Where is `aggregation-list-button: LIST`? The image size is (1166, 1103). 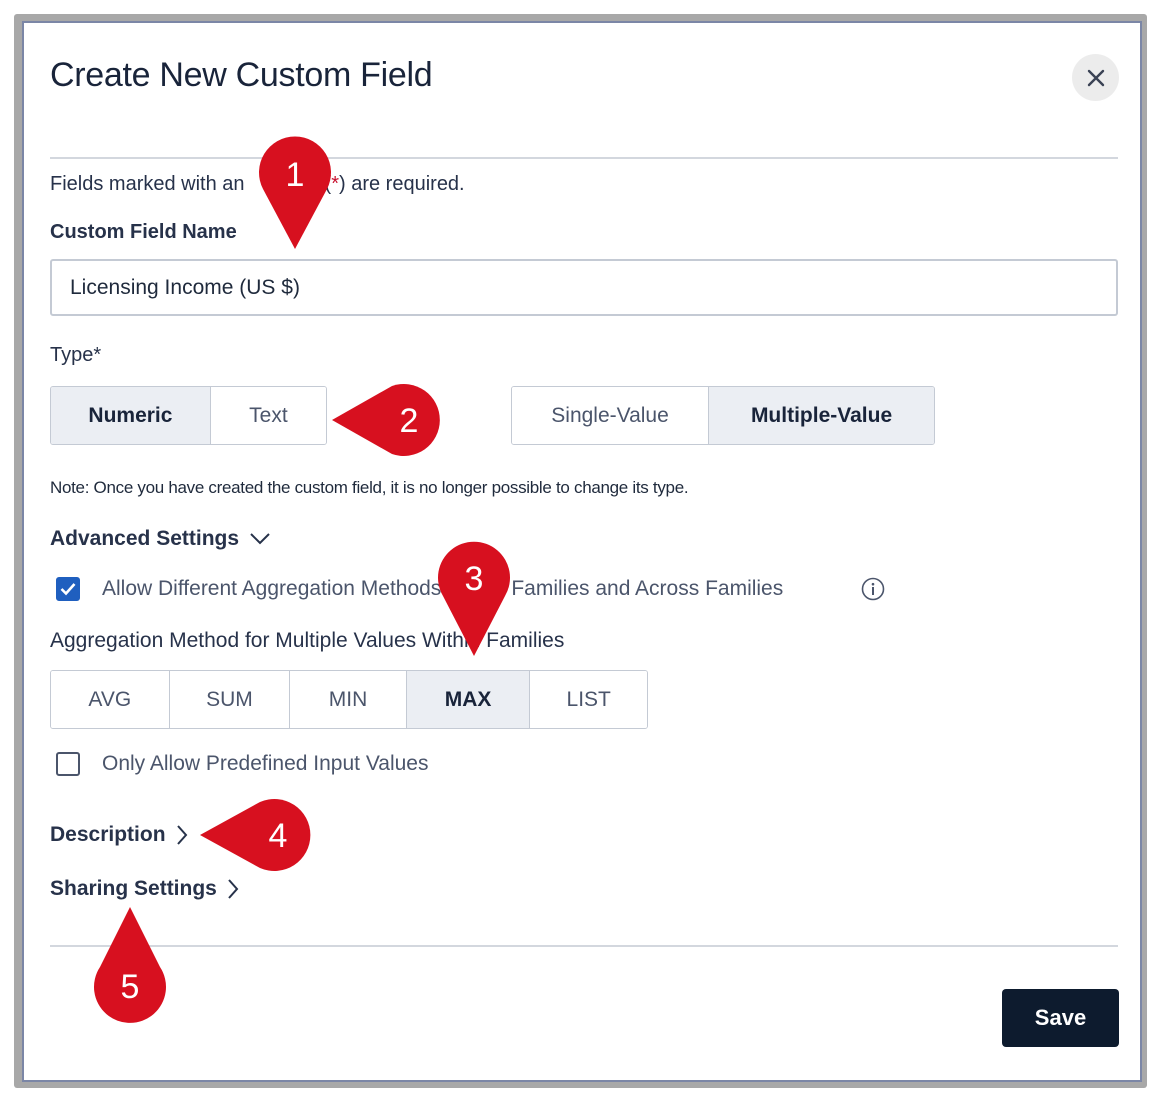 aggregation-list-button: LIST is located at coordinates (588, 699).